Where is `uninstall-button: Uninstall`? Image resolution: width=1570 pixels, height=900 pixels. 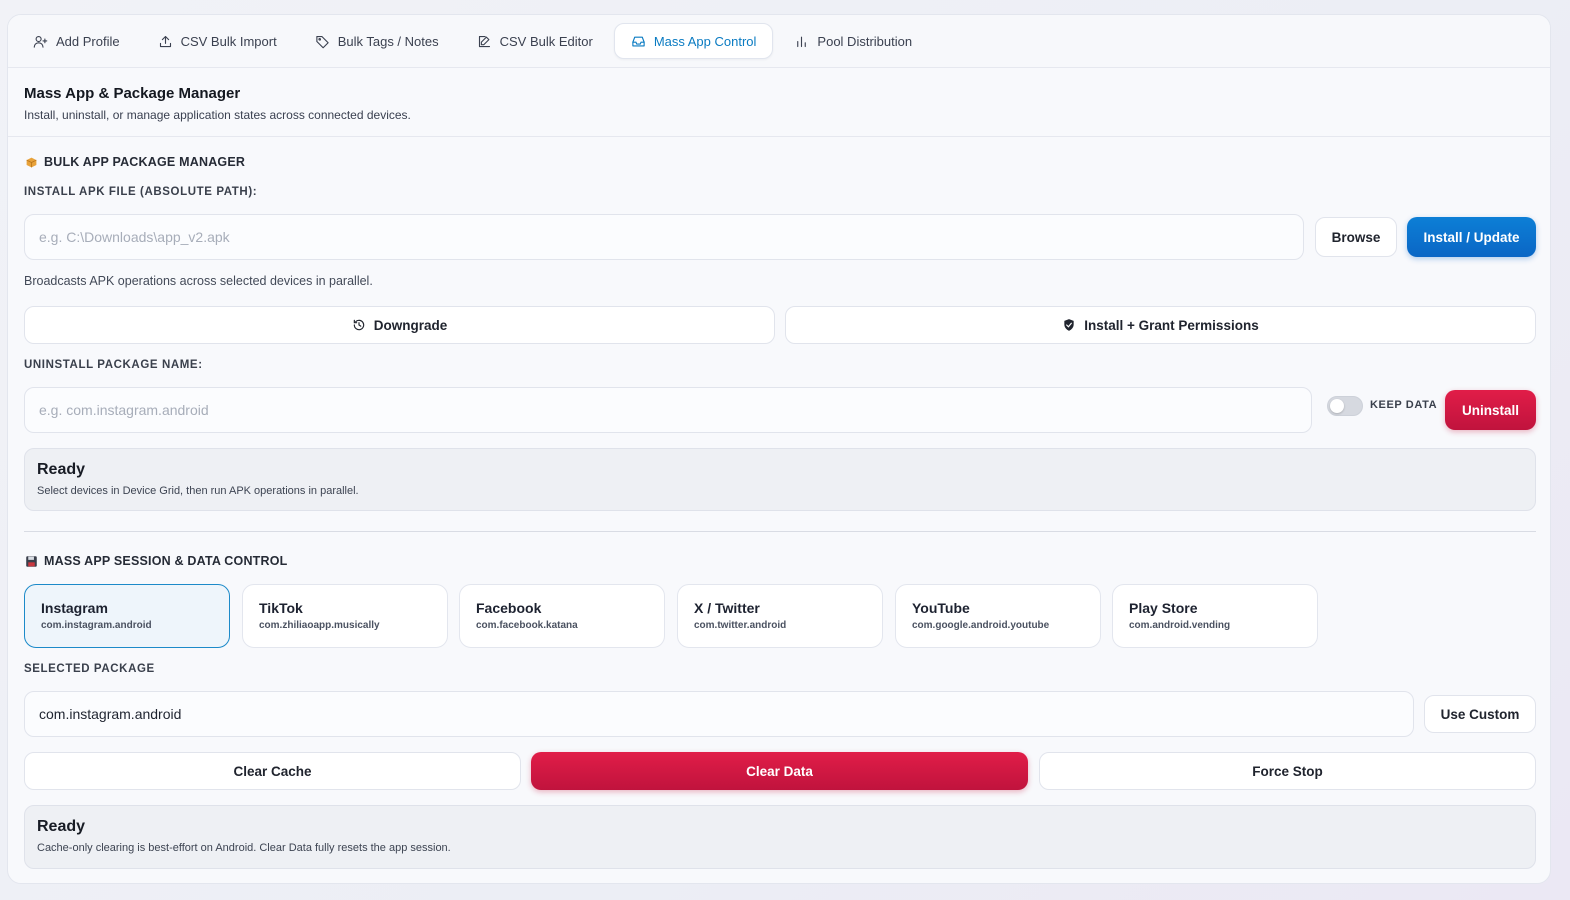
uninstall-button: Uninstall is located at coordinates (1490, 410).